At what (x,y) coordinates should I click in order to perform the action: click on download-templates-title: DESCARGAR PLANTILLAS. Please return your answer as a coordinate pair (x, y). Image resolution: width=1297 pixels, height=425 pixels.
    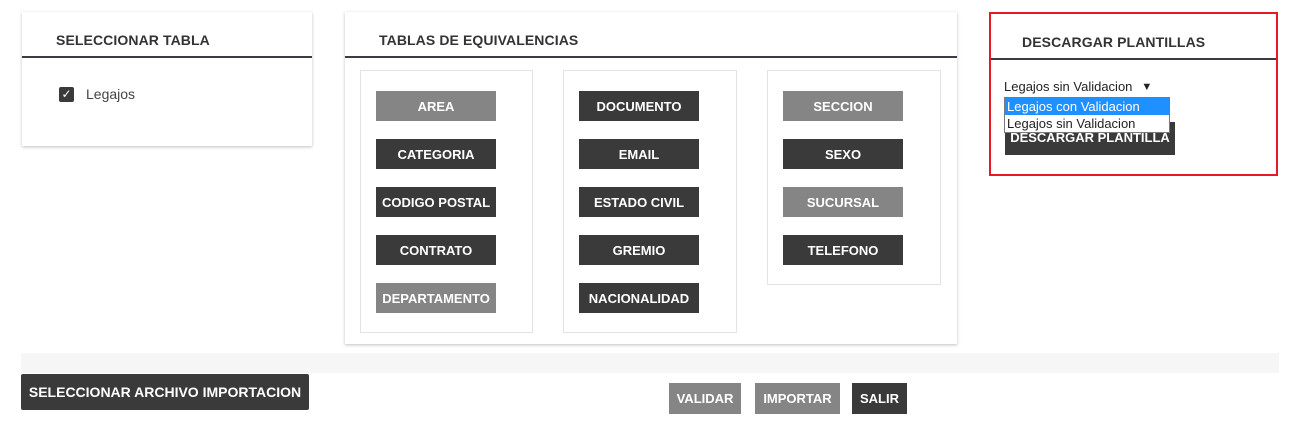
    Looking at the image, I should click on (1133, 37).